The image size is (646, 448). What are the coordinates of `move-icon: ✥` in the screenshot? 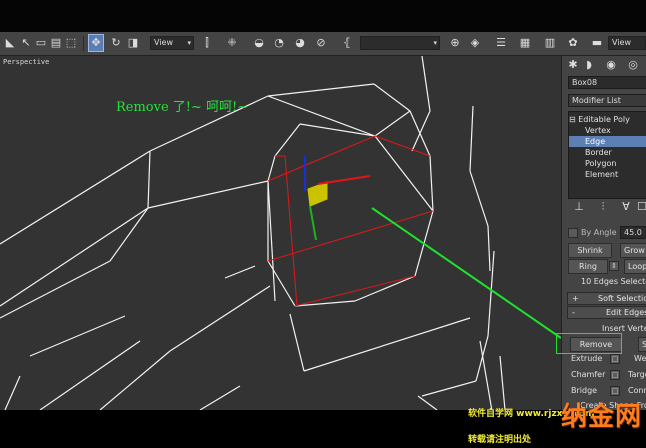 It's located at (96, 43).